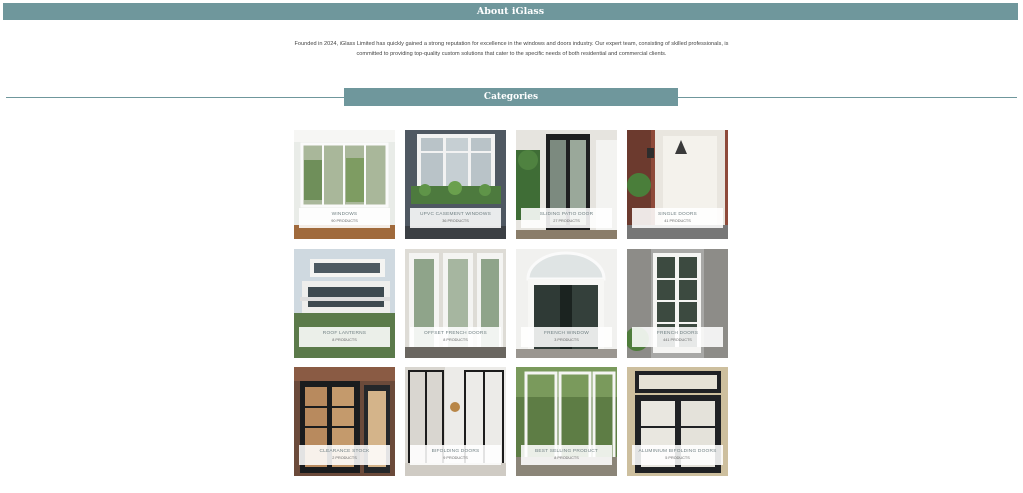 The image size is (1023, 493). What do you see at coordinates (677, 458) in the screenshot?
I see `category-count: 5 PRODUCTS` at bounding box center [677, 458].